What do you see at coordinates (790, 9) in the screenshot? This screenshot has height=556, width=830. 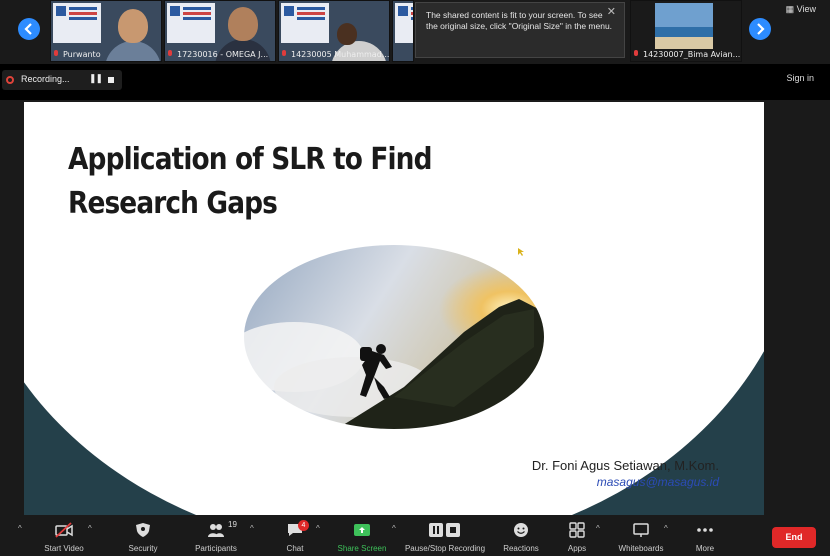 I see `grid-icon: ▦` at bounding box center [790, 9].